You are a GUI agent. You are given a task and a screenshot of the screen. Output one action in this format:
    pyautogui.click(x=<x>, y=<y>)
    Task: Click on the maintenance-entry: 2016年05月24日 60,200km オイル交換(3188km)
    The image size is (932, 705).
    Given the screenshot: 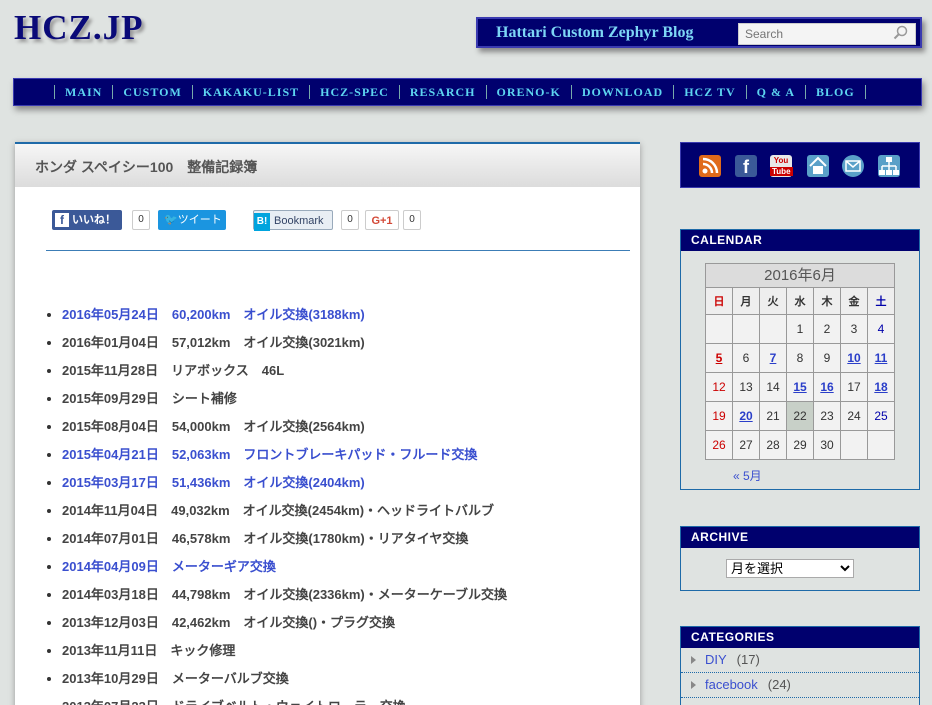 What is the action you would take?
    pyautogui.click(x=284, y=319)
    